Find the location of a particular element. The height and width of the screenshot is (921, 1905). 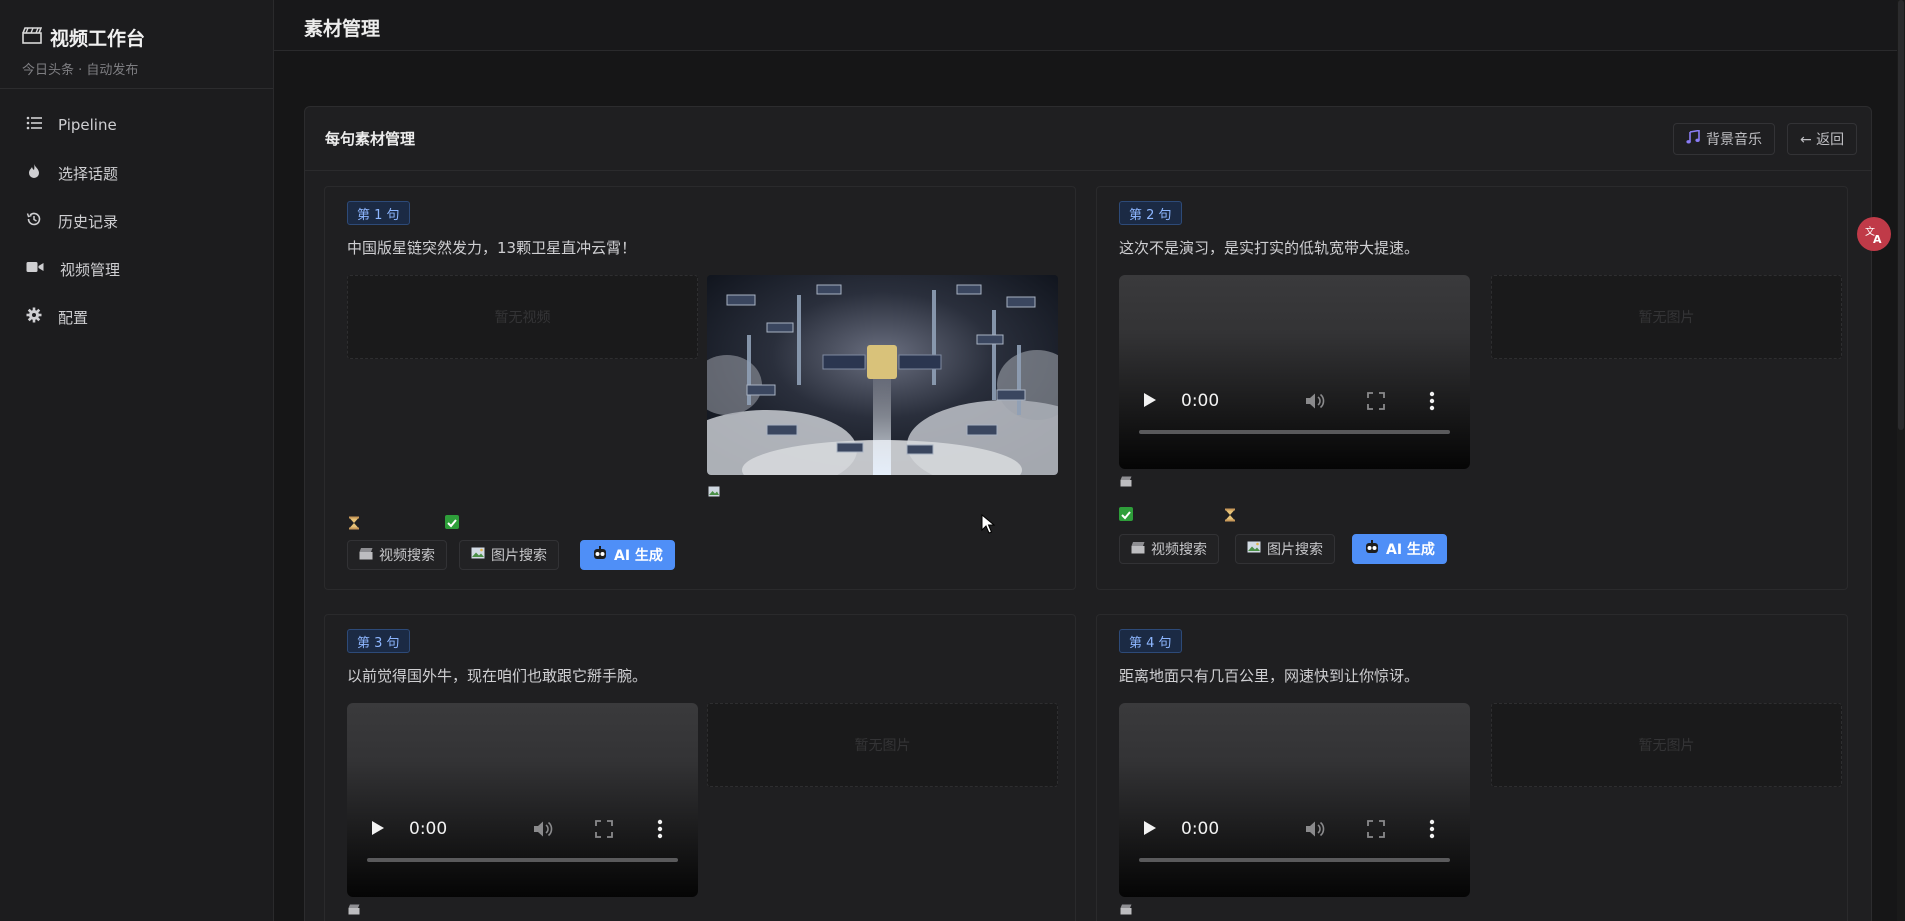

sidebar-item-videos: 视频管理 is located at coordinates (136, 269).